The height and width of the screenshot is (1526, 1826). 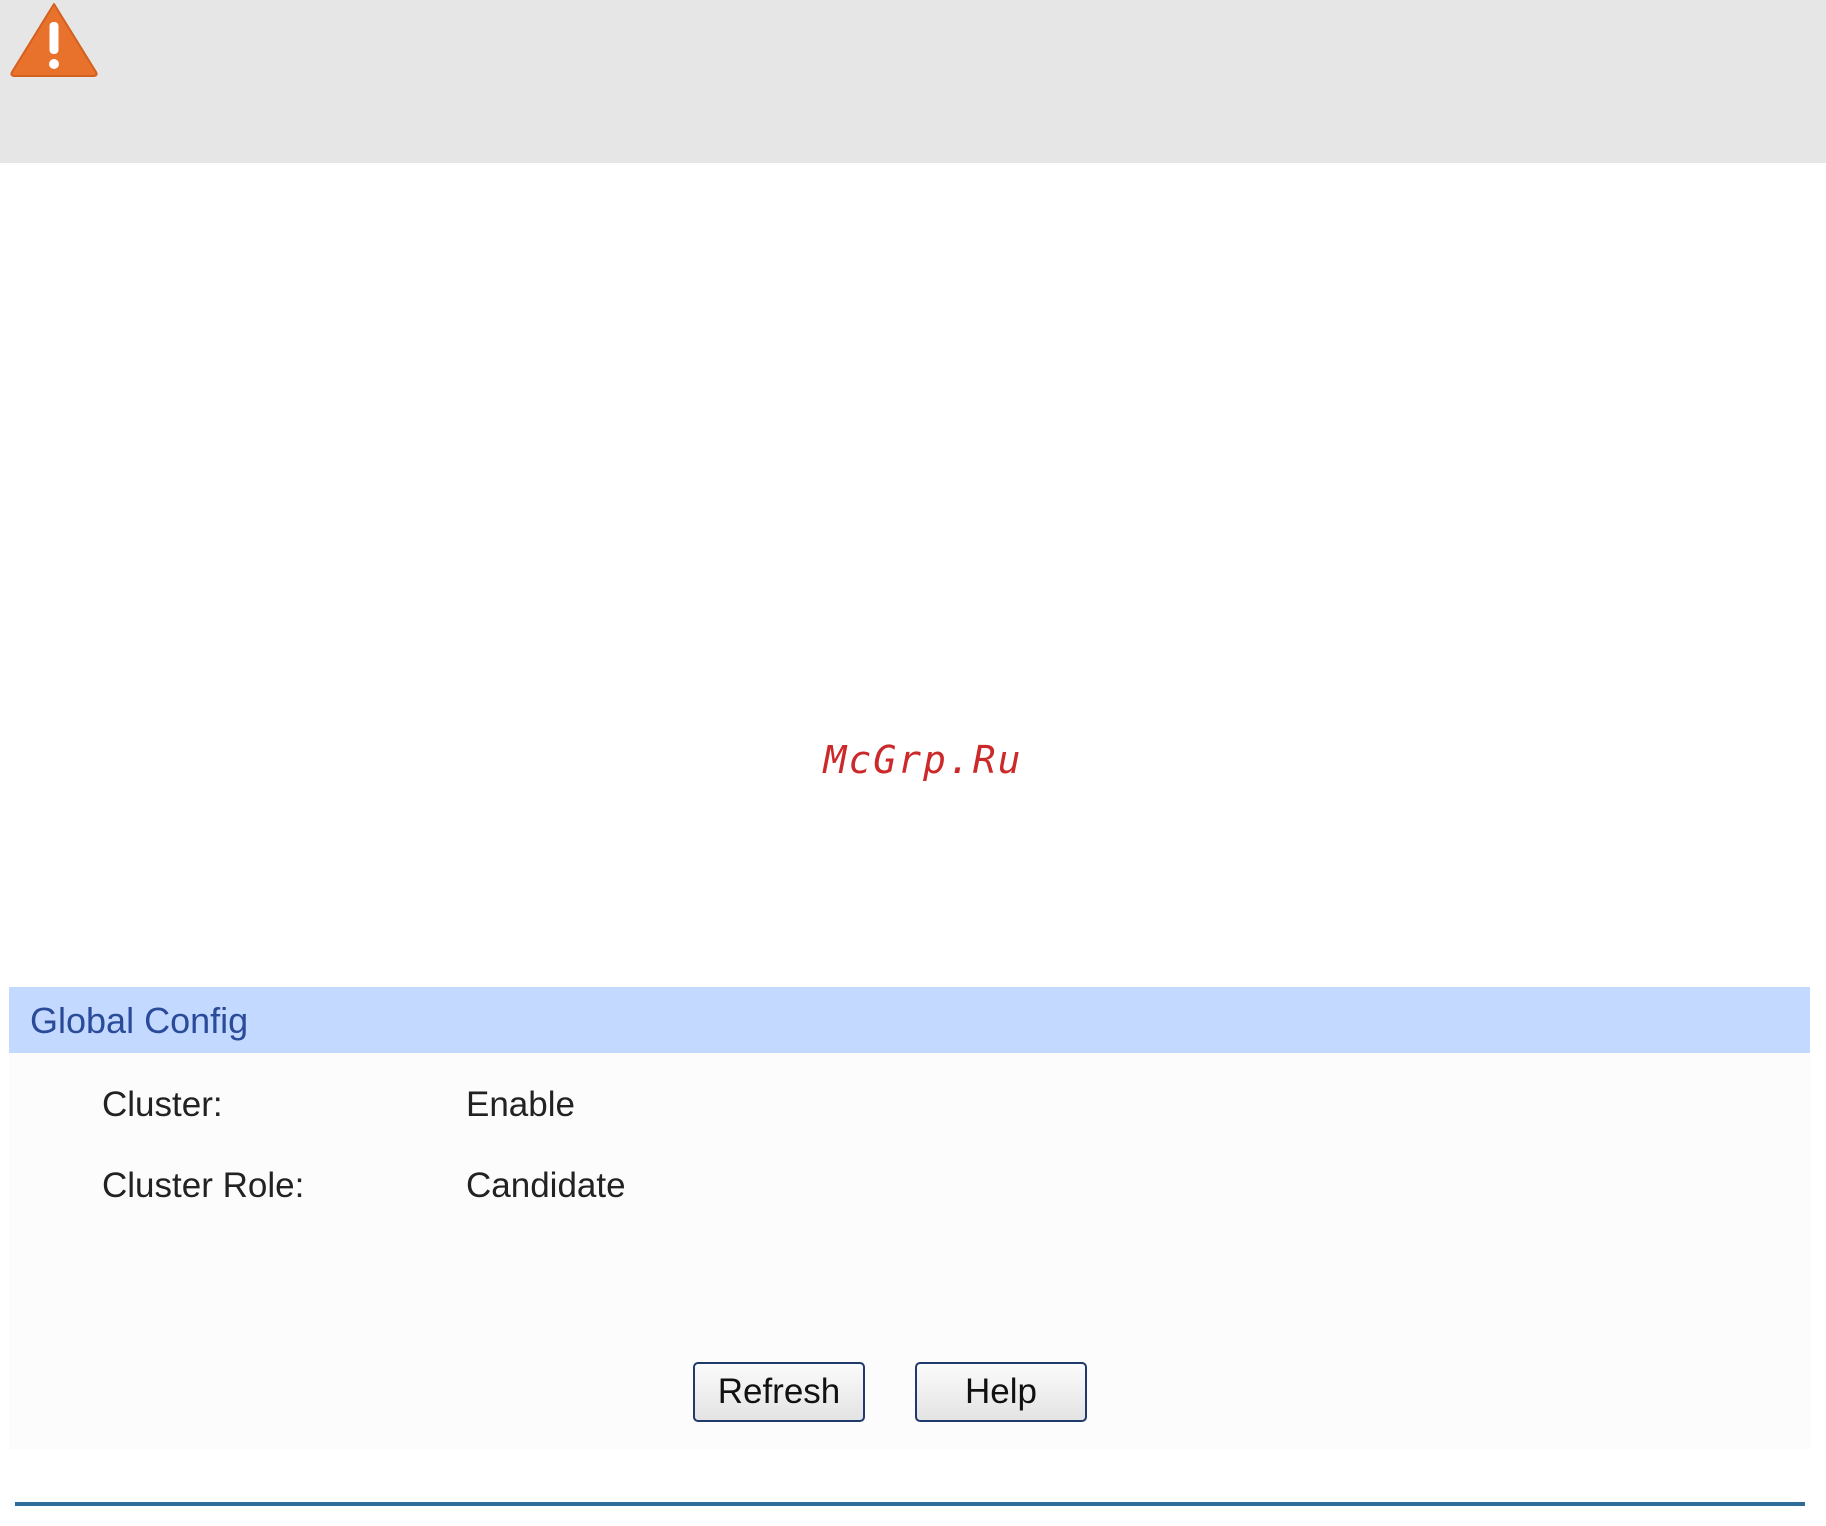 I want to click on cluster-label: Cluster:, so click(x=162, y=1104).